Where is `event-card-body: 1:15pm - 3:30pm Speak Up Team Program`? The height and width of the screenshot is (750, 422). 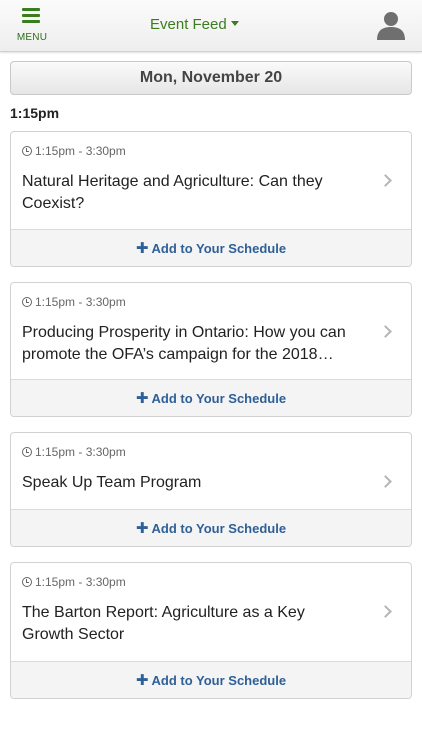 event-card-body: 1:15pm - 3:30pm Speak Up Team Program is located at coordinates (211, 471).